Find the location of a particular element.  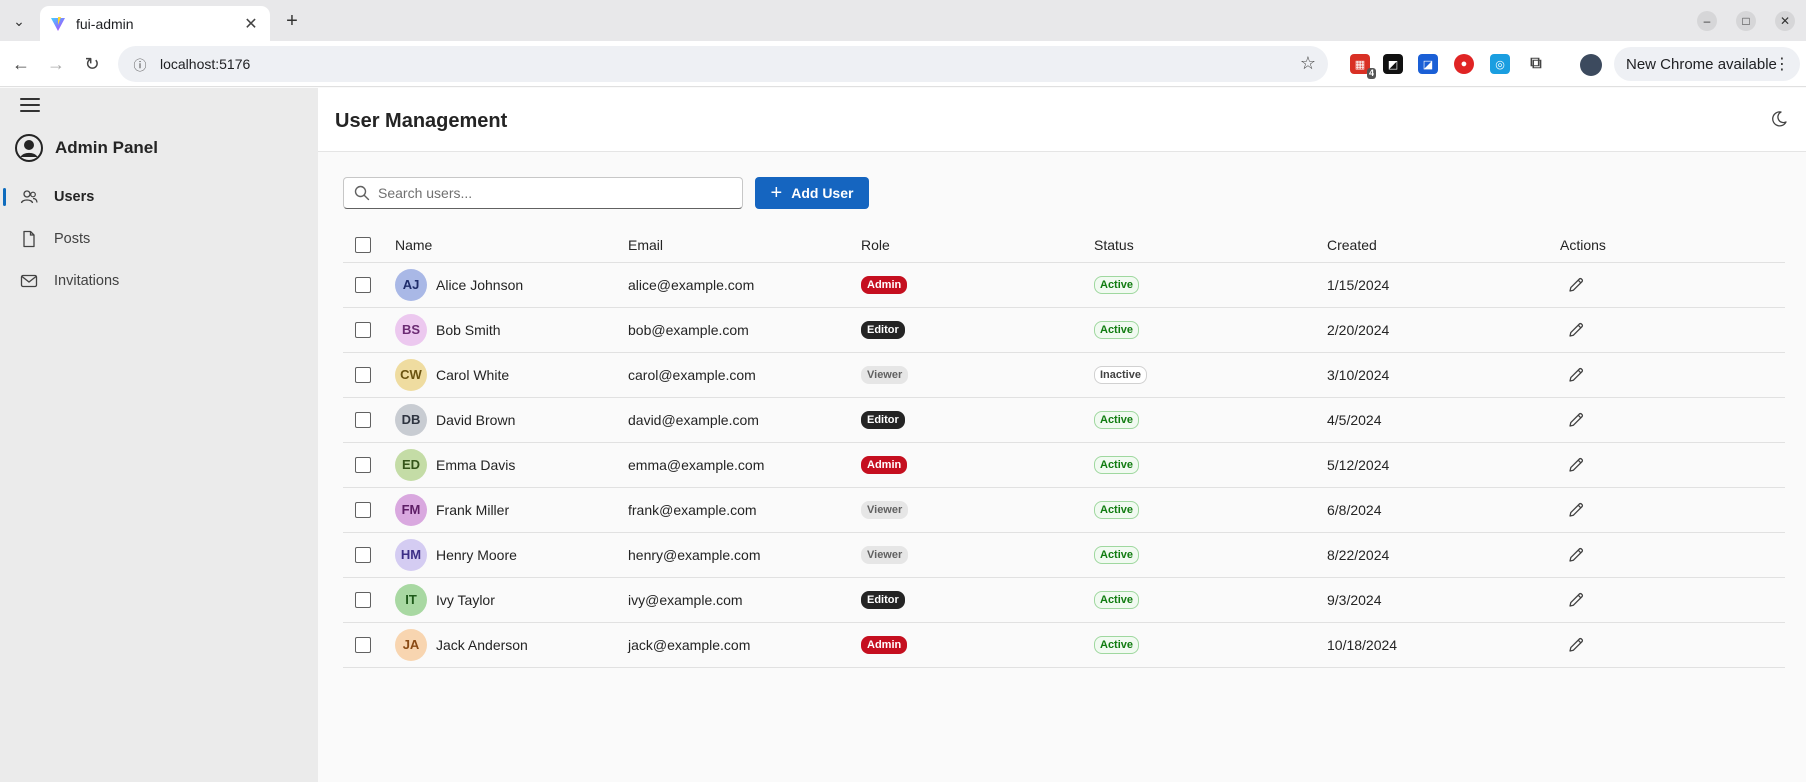

avatar: IT is located at coordinates (411, 599).